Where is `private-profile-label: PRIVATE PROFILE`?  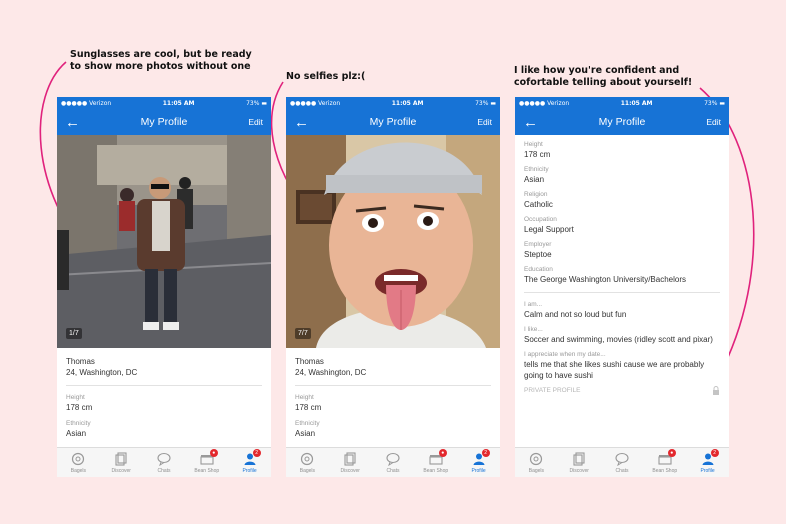
private-profile-label: PRIVATE PROFILE is located at coordinates (552, 390).